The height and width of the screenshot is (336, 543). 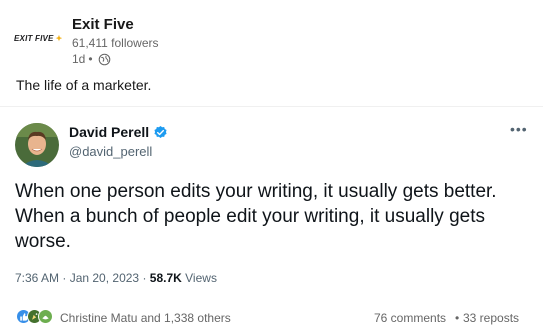 What do you see at coordinates (84, 85) in the screenshot?
I see `post-text: The life of a marketer.` at bounding box center [84, 85].